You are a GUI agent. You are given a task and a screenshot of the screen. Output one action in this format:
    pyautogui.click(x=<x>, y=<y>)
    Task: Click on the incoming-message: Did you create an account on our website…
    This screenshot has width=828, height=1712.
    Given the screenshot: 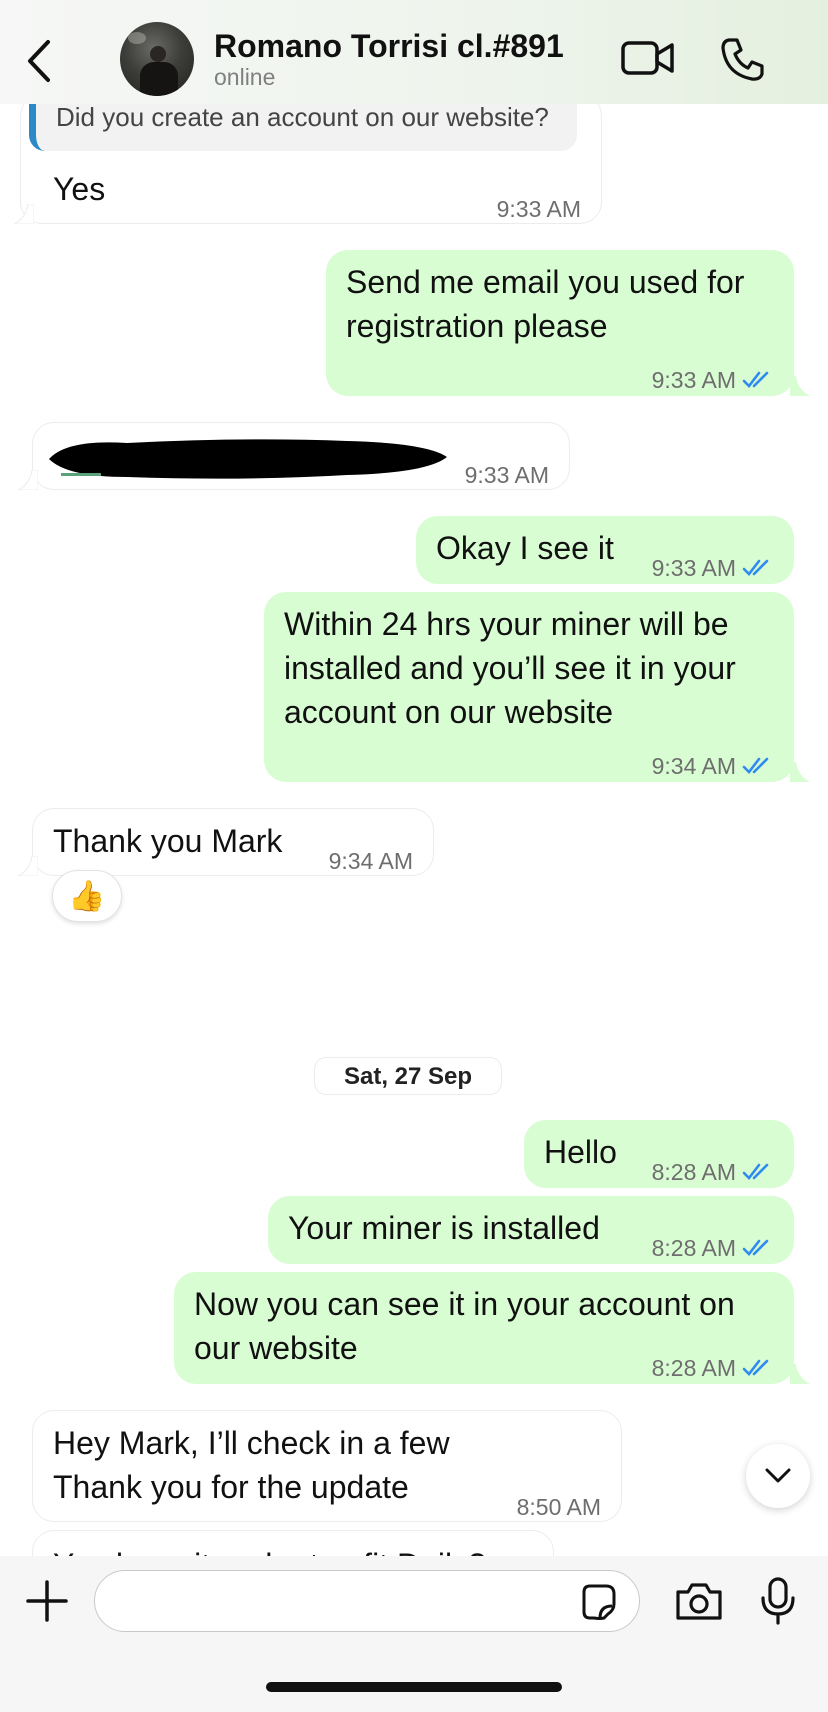 What is the action you would take?
    pyautogui.click(x=311, y=154)
    